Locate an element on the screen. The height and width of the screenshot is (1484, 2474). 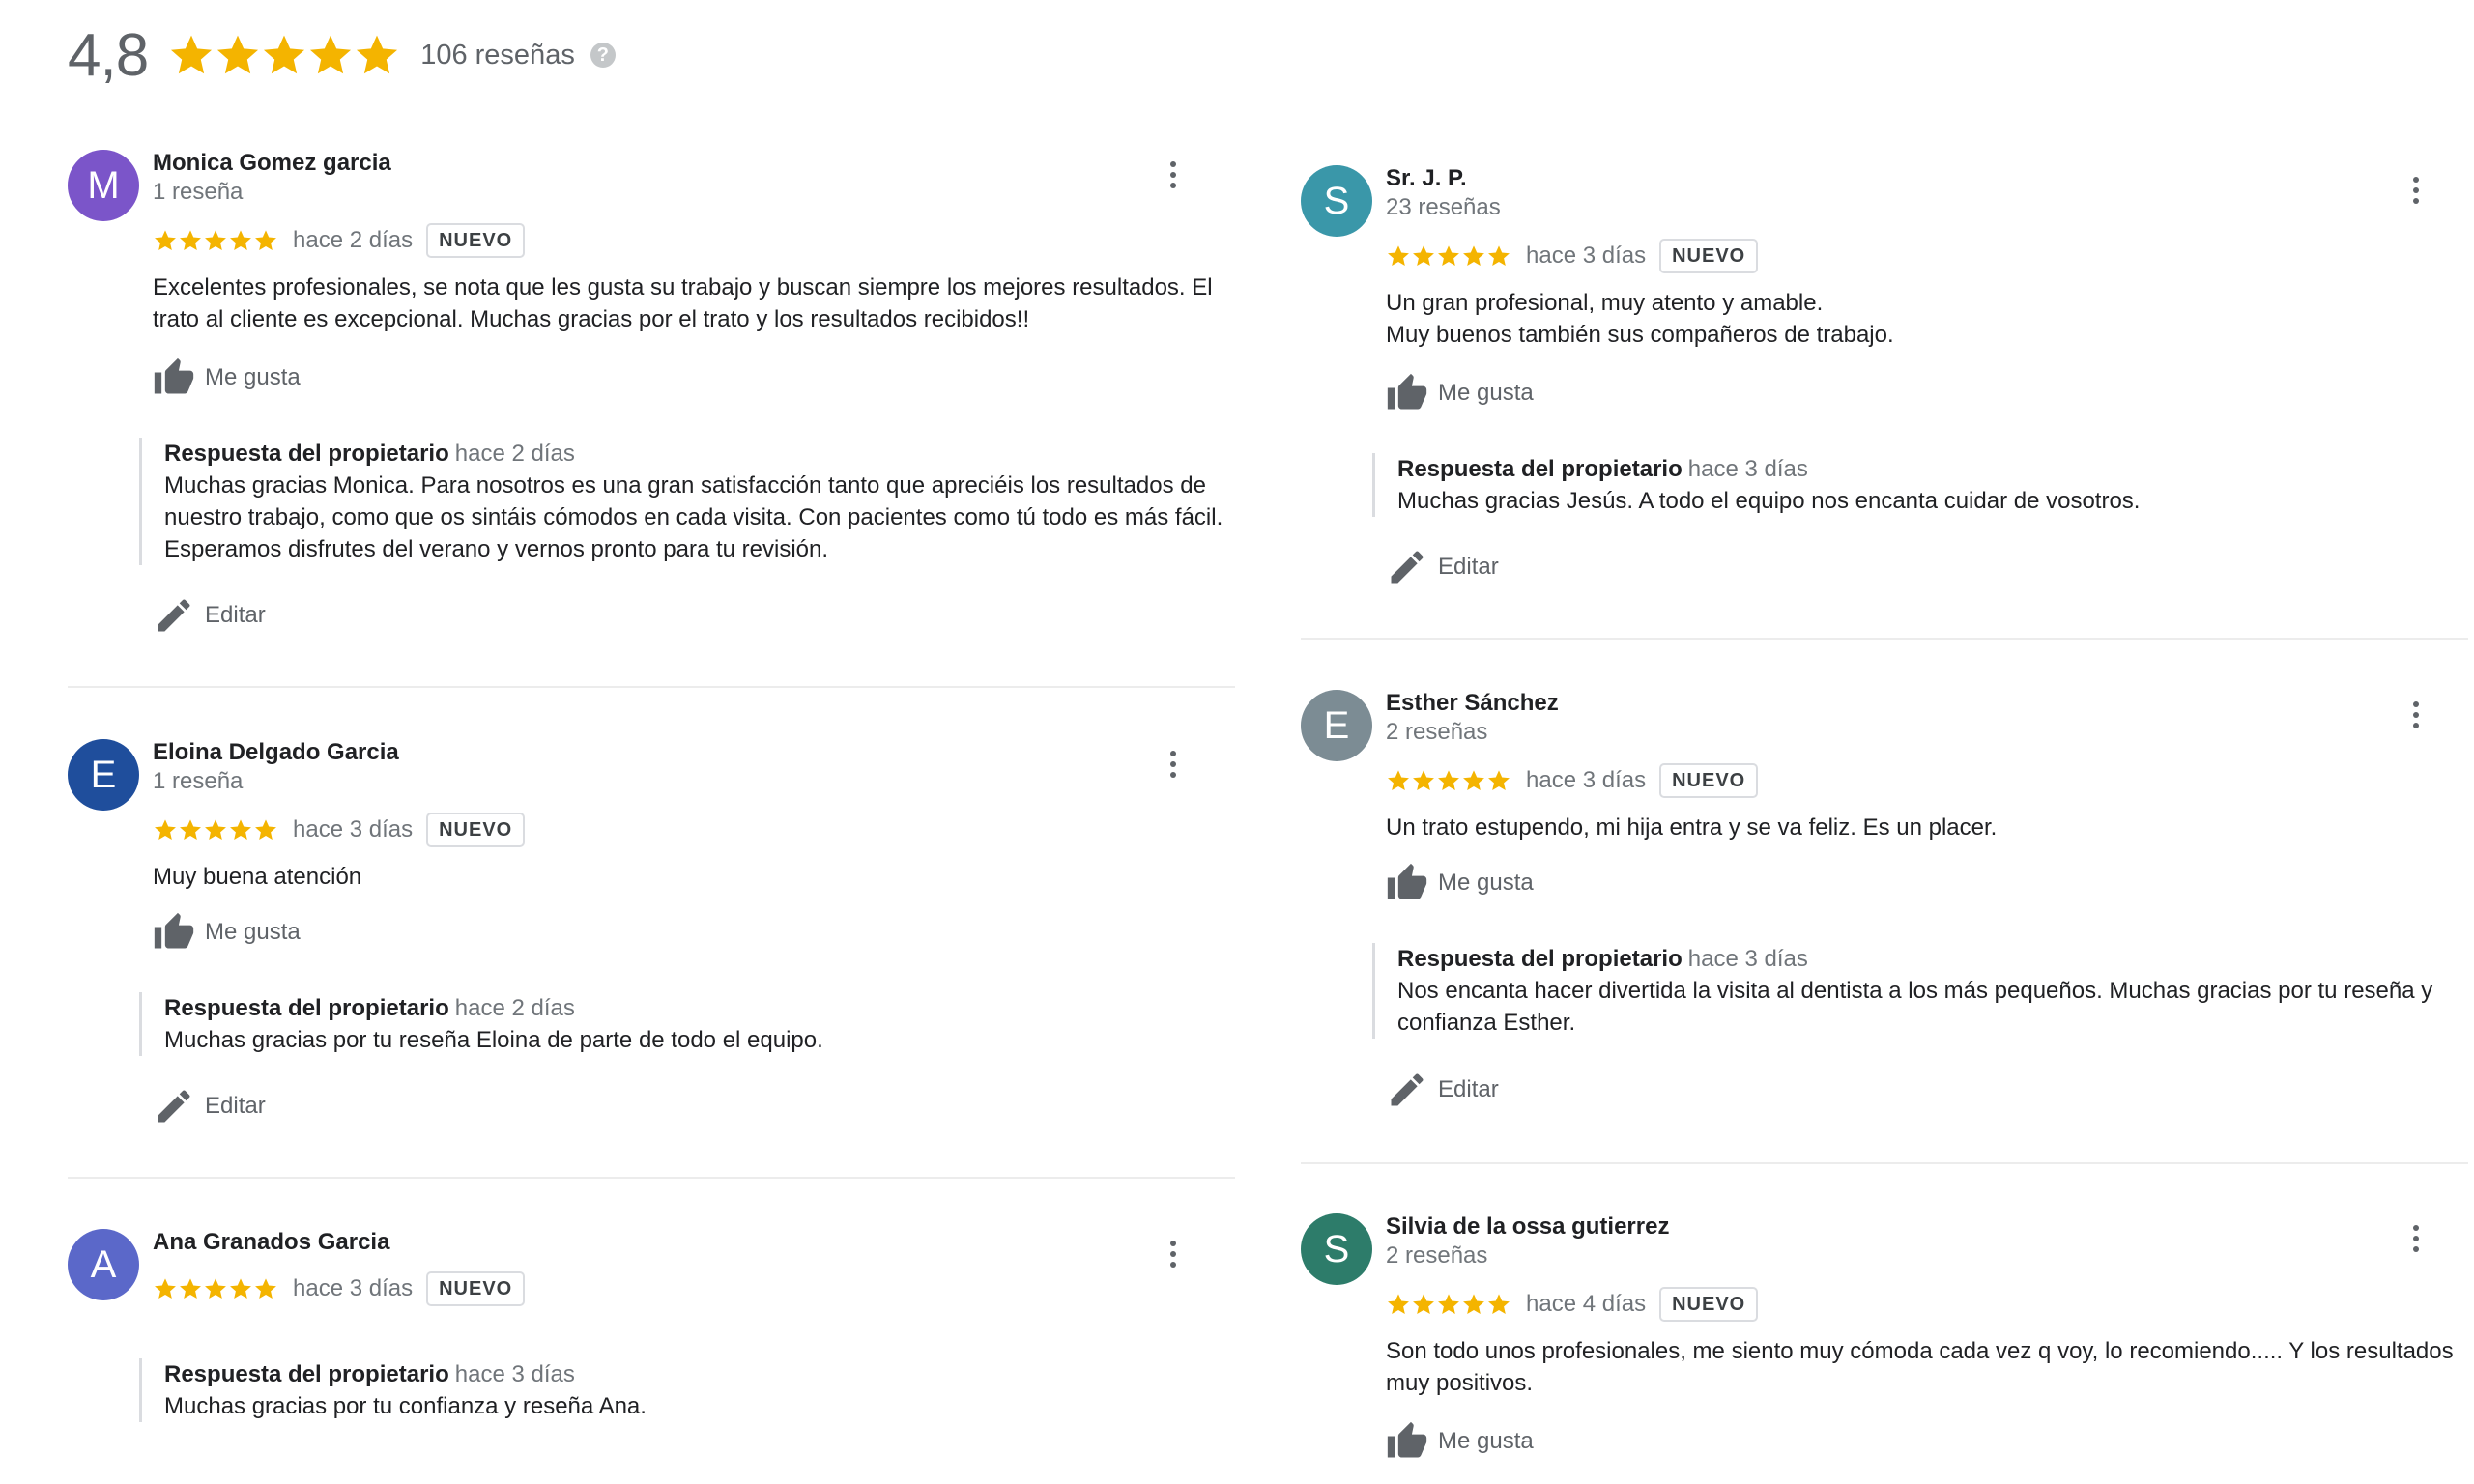
average-rating-stars is located at coordinates (283, 55).